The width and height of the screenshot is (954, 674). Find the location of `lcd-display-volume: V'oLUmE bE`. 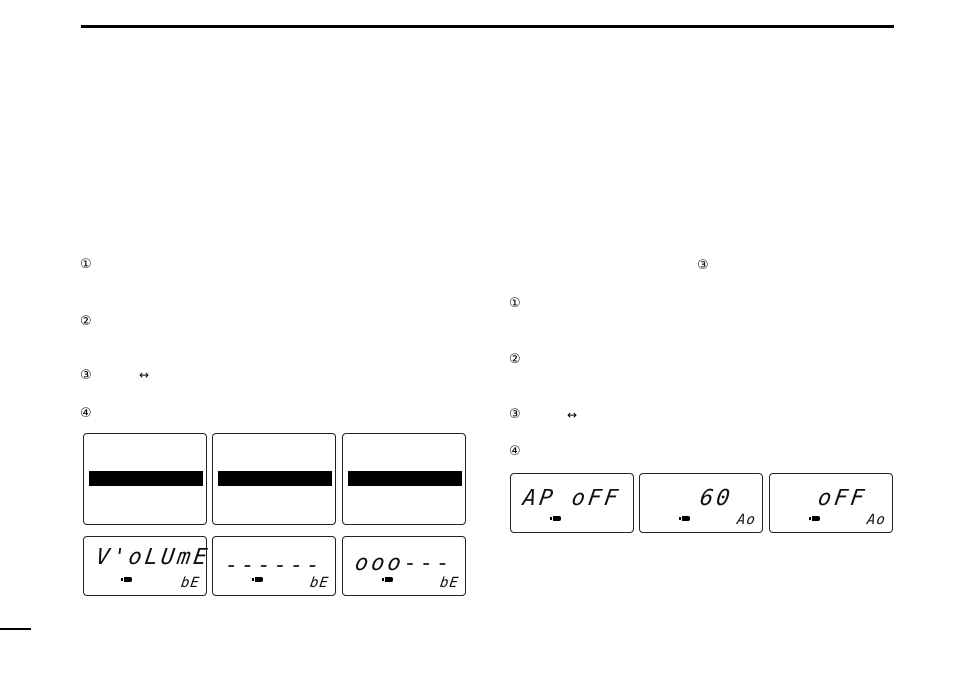

lcd-display-volume: V'oLUmE bE is located at coordinates (147, 566).